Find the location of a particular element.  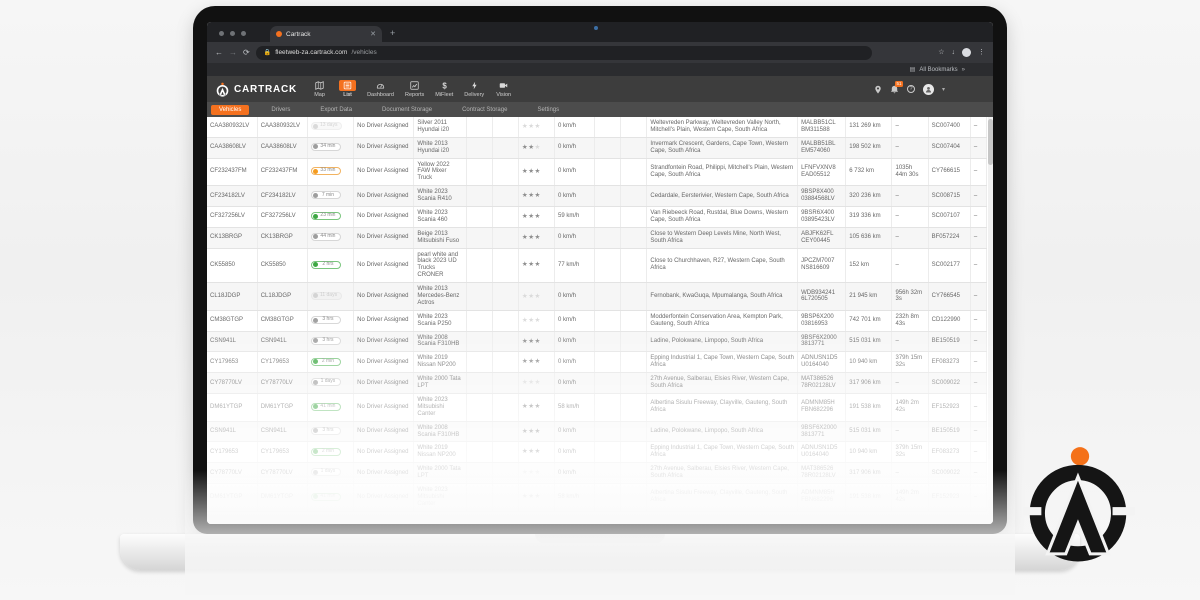

cell-odometer: 198 502 km is located at coordinates (869, 148).